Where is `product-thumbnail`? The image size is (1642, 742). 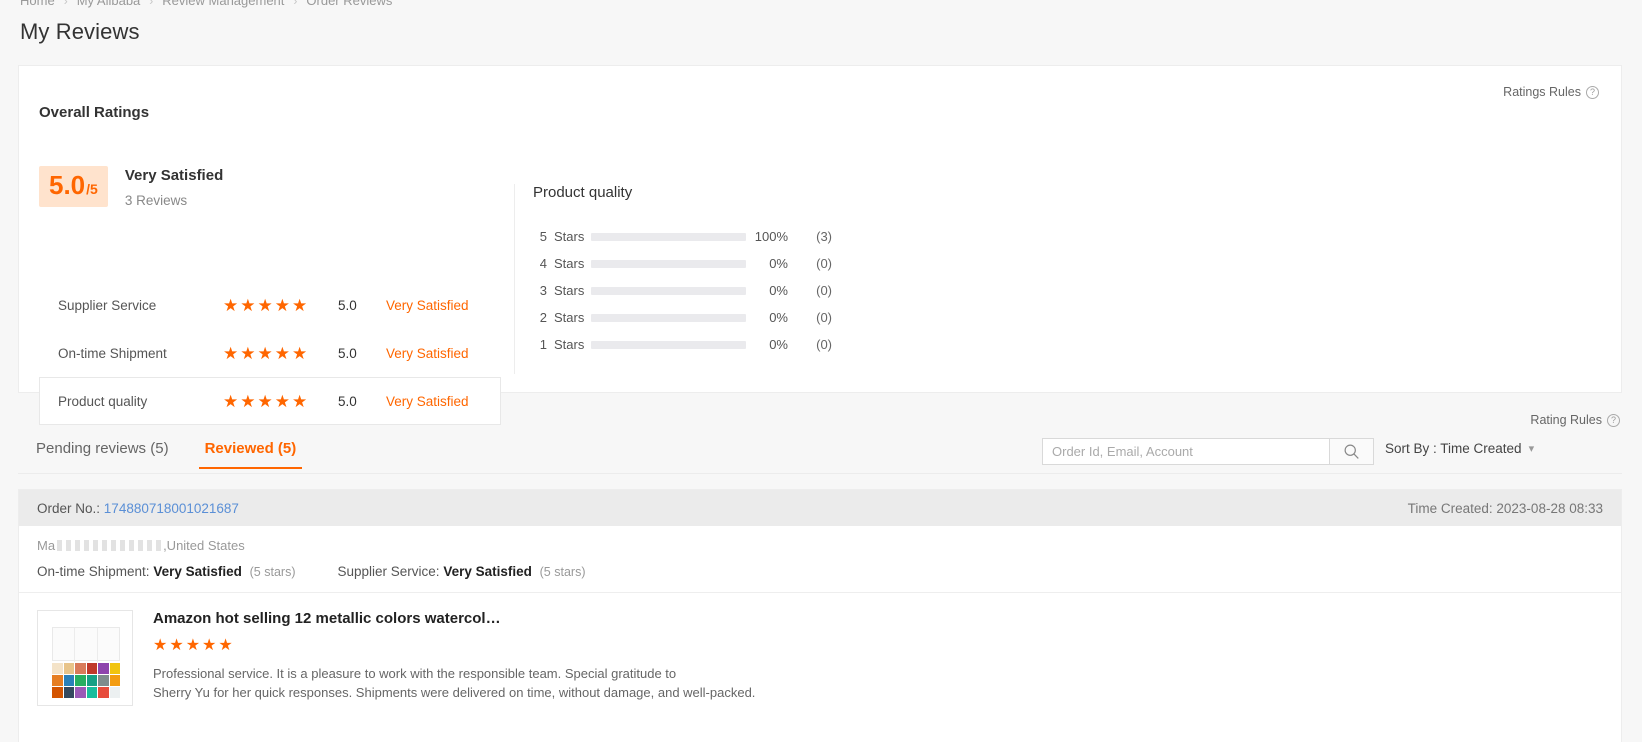
product-thumbnail is located at coordinates (85, 658).